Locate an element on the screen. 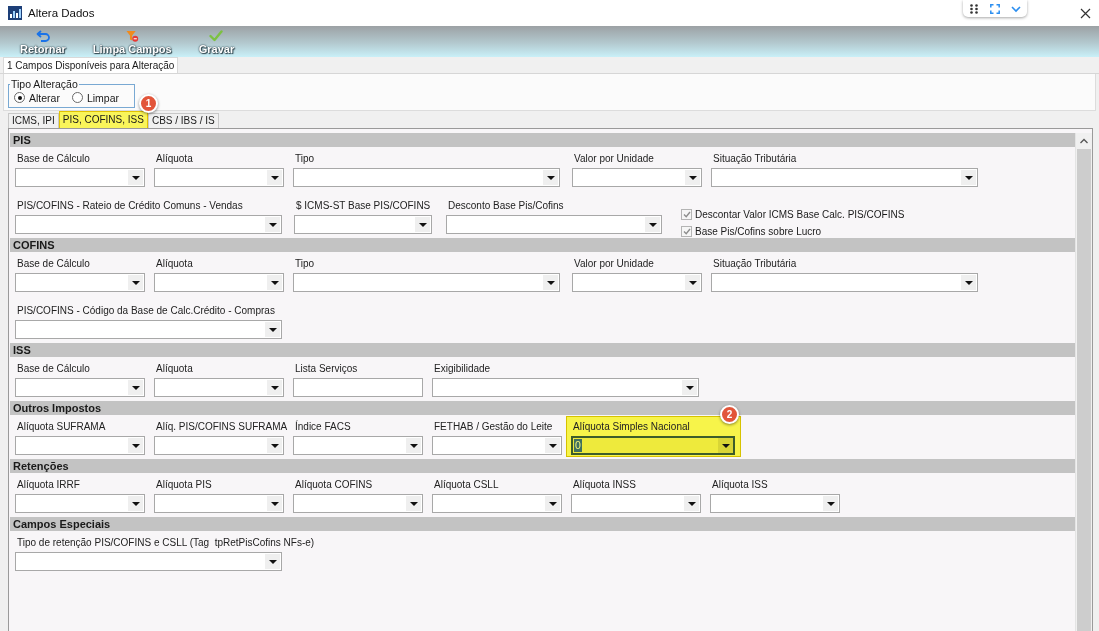  section-header: Campos Especiais is located at coordinates (542, 524).